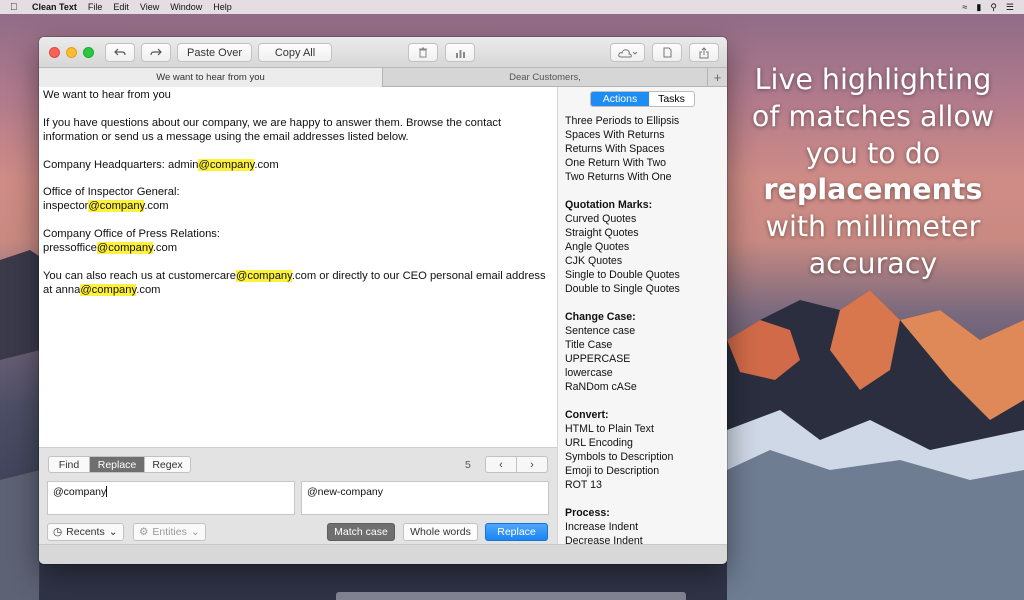  Describe the element at coordinates (117, 464) in the screenshot. I see `replace-mode-button: Replace` at that location.